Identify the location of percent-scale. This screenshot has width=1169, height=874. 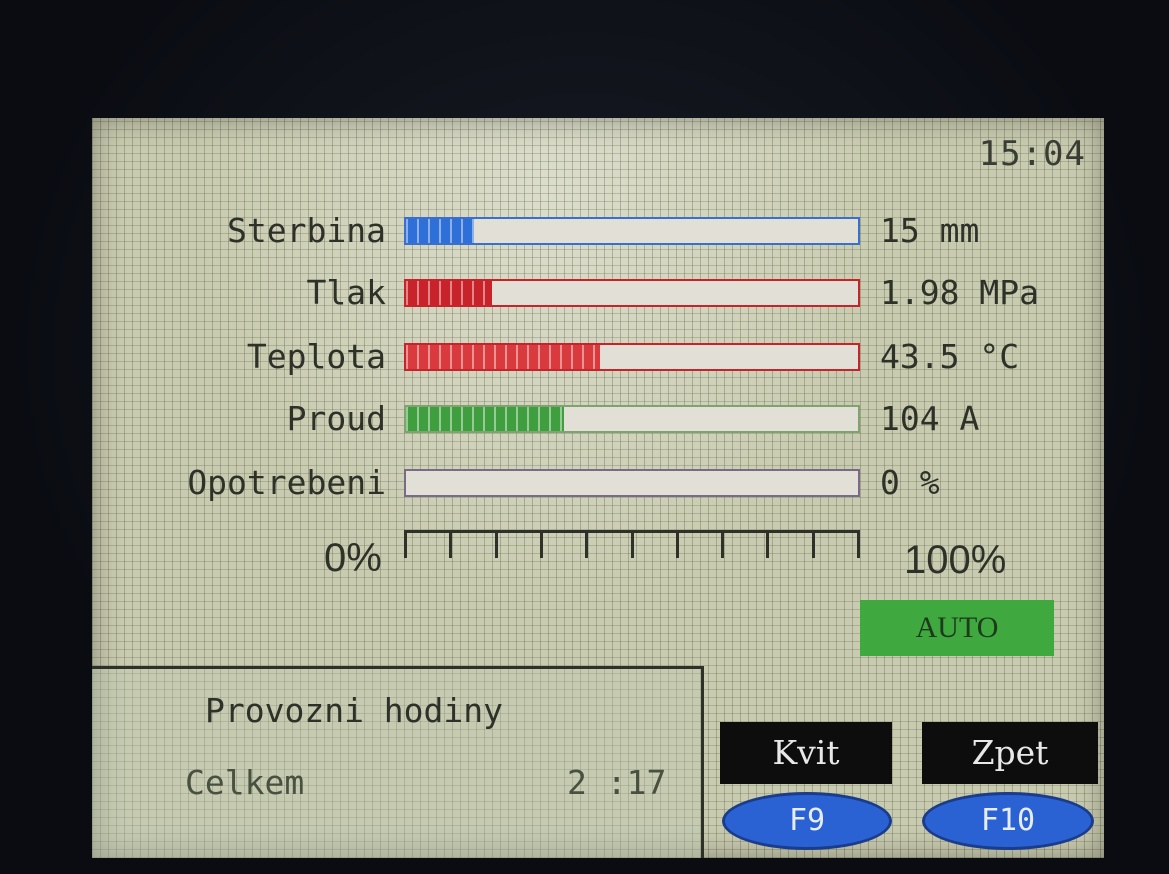
(632, 547).